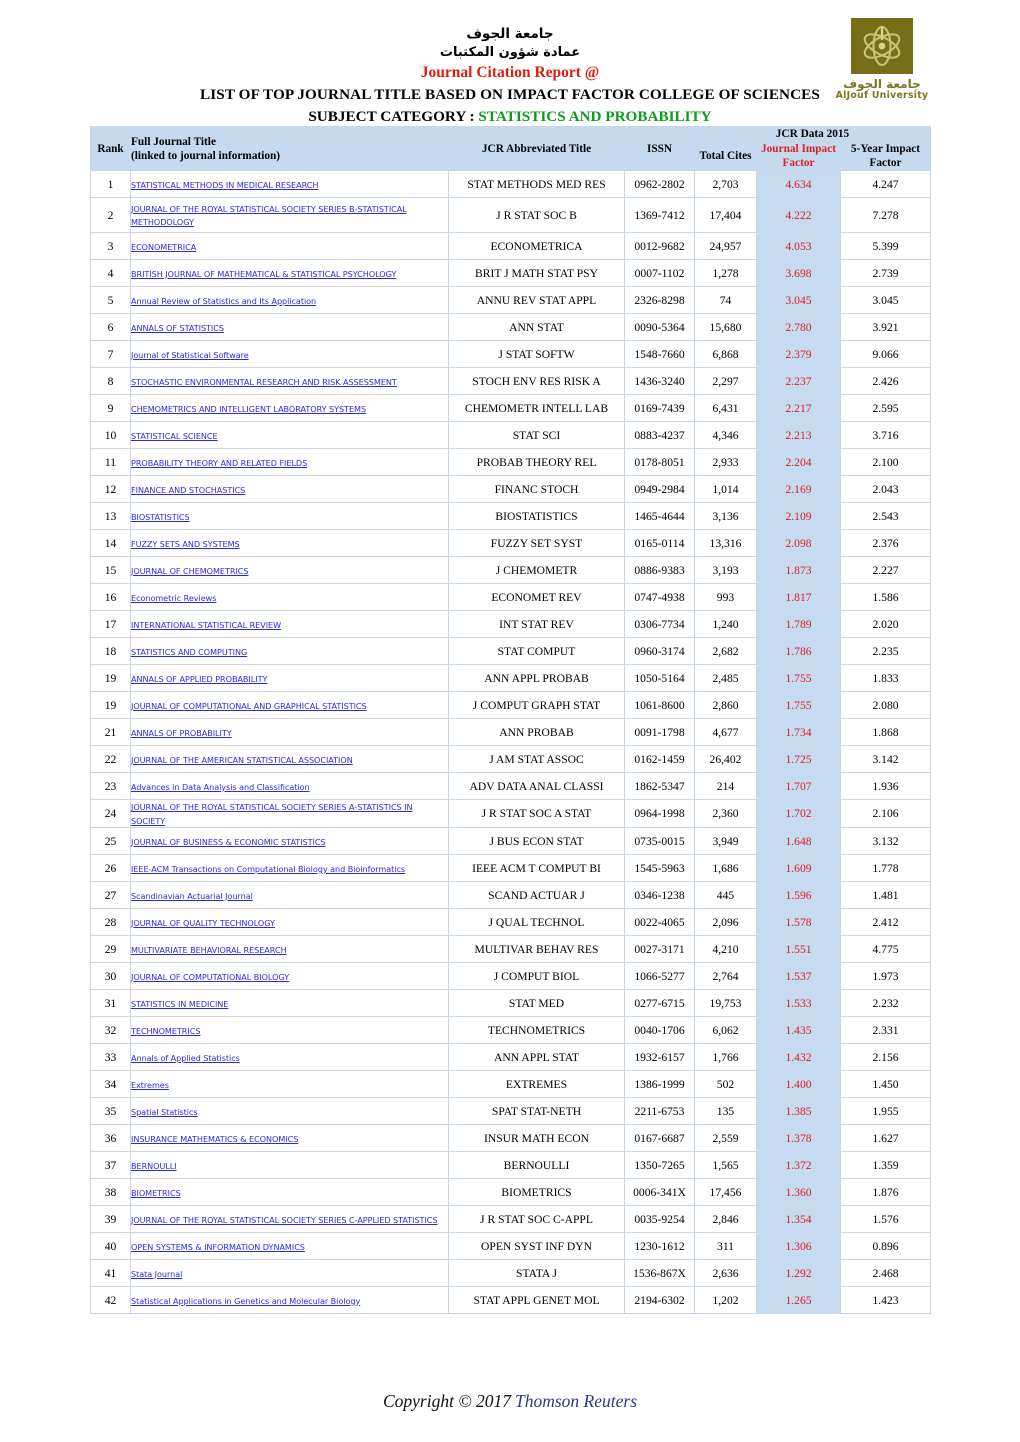  Describe the element at coordinates (536, 759) in the screenshot. I see `cell-abbreviated-title: J AM STAT ASSOC` at that location.